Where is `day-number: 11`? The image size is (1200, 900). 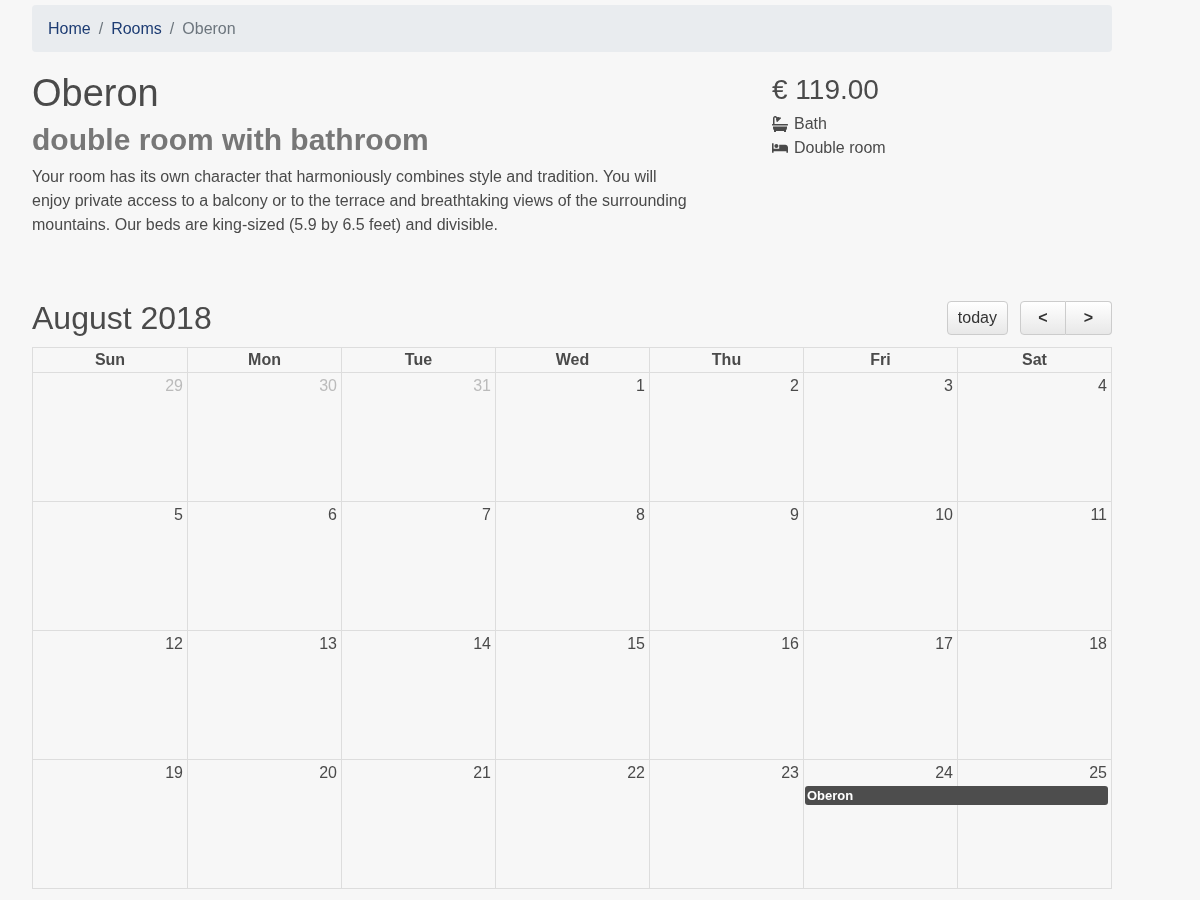 day-number: 11 is located at coordinates (1099, 515).